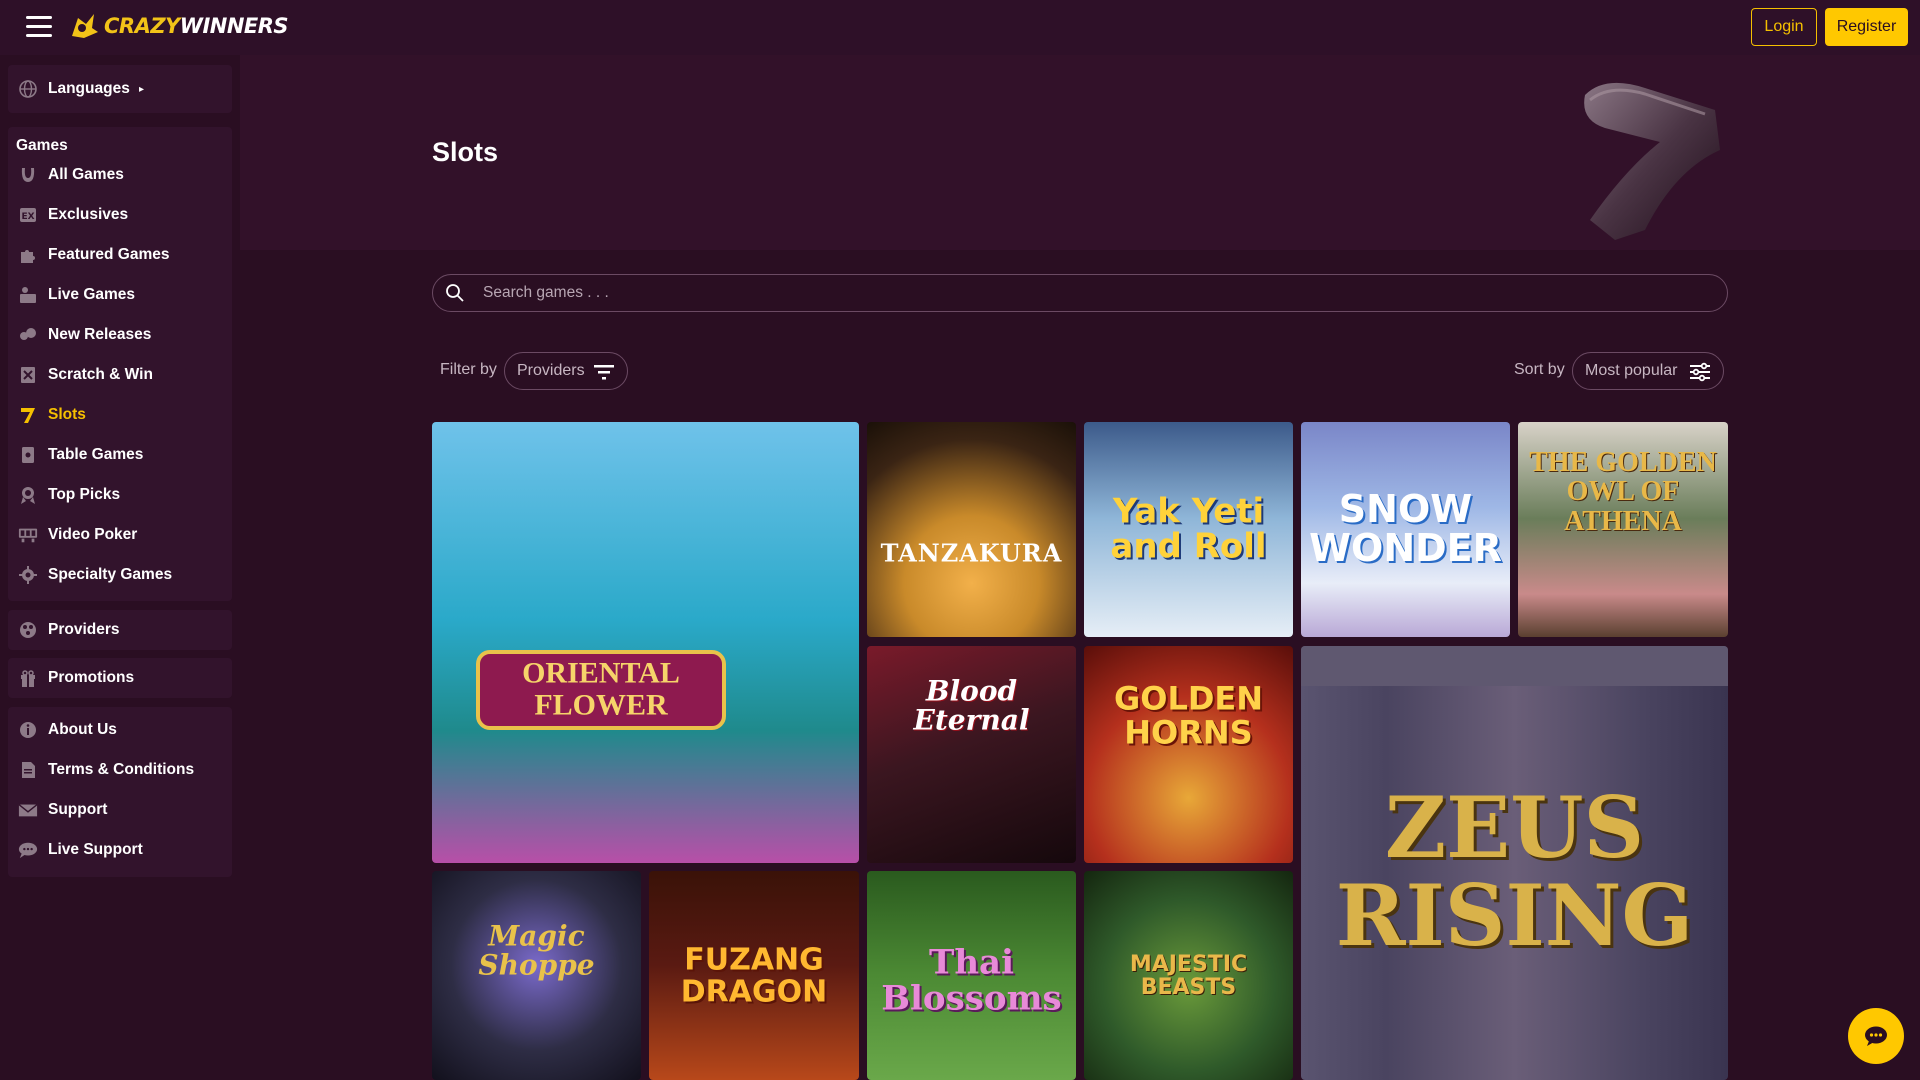  I want to click on sliders-icon, so click(1700, 372).